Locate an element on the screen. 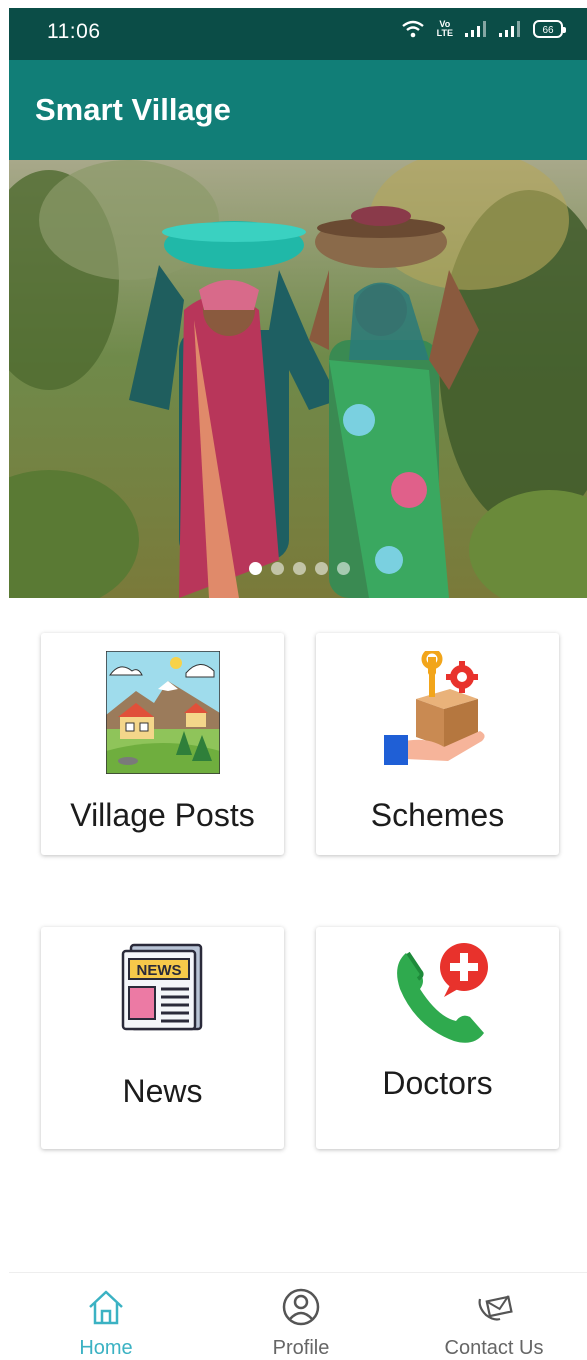  home-icon is located at coordinates (106, 1307).